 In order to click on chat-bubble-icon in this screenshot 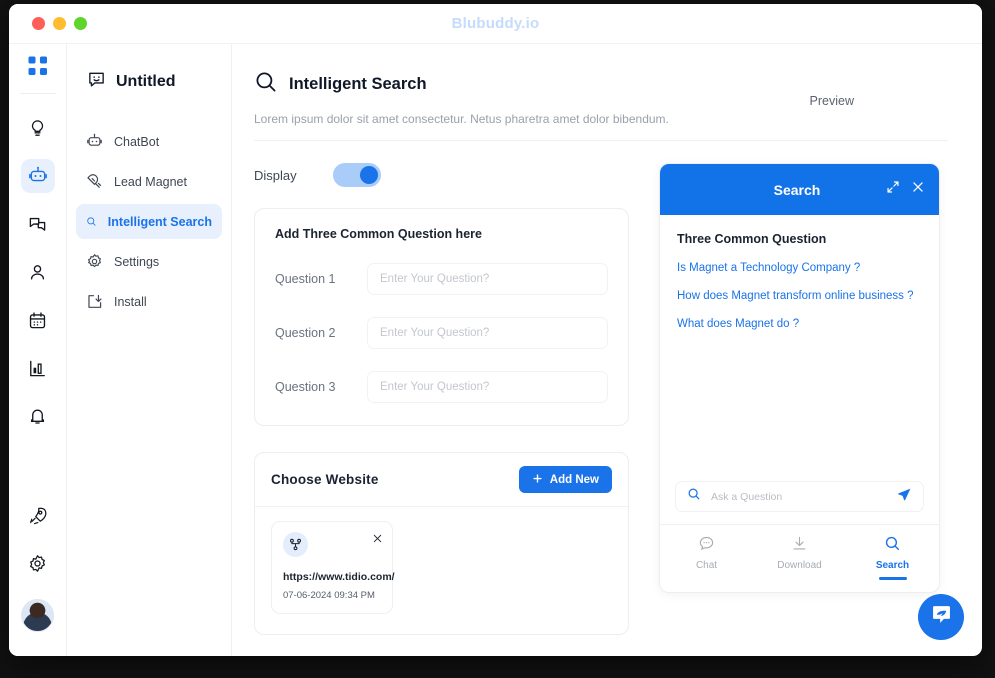, I will do `click(706, 545)`.